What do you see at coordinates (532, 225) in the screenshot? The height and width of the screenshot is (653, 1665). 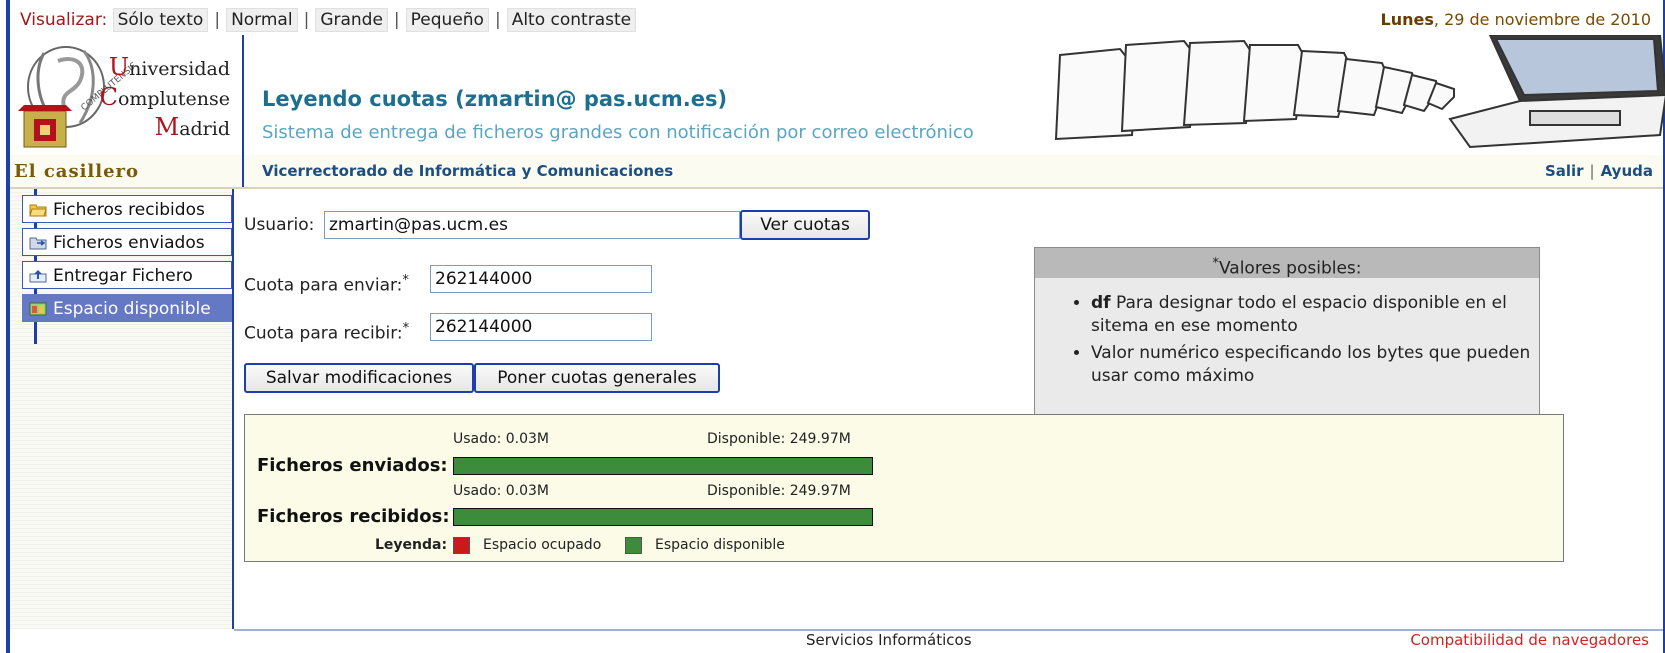 I see `usuario-input` at bounding box center [532, 225].